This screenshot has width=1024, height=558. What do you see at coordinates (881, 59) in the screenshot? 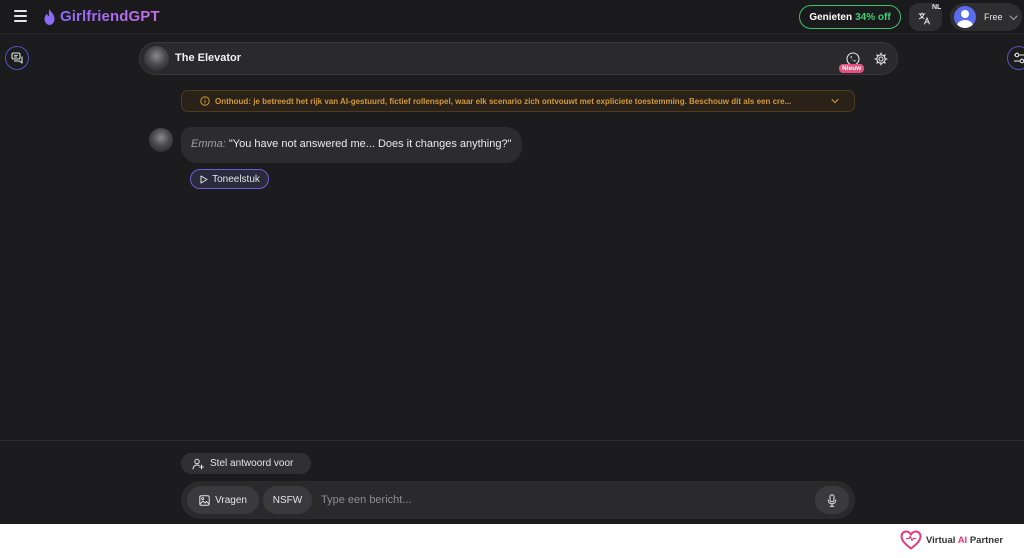
I see `gear-icon` at bounding box center [881, 59].